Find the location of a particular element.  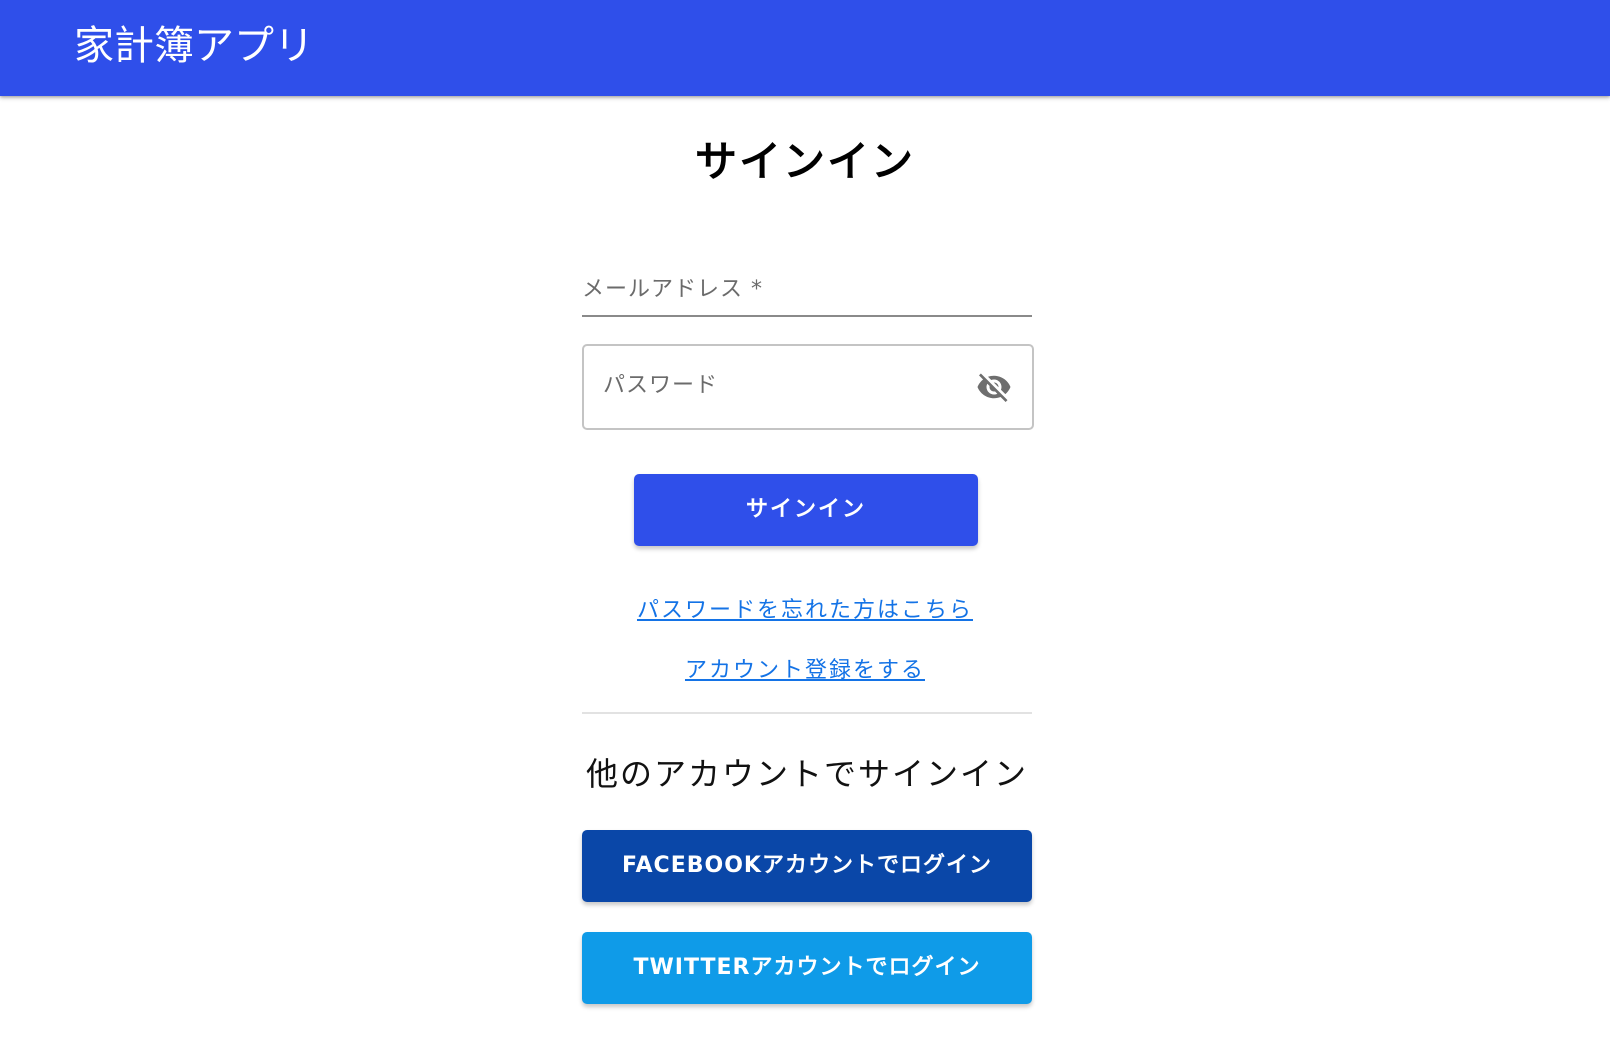

app-title: 家計簿アプリ is located at coordinates (194, 46).